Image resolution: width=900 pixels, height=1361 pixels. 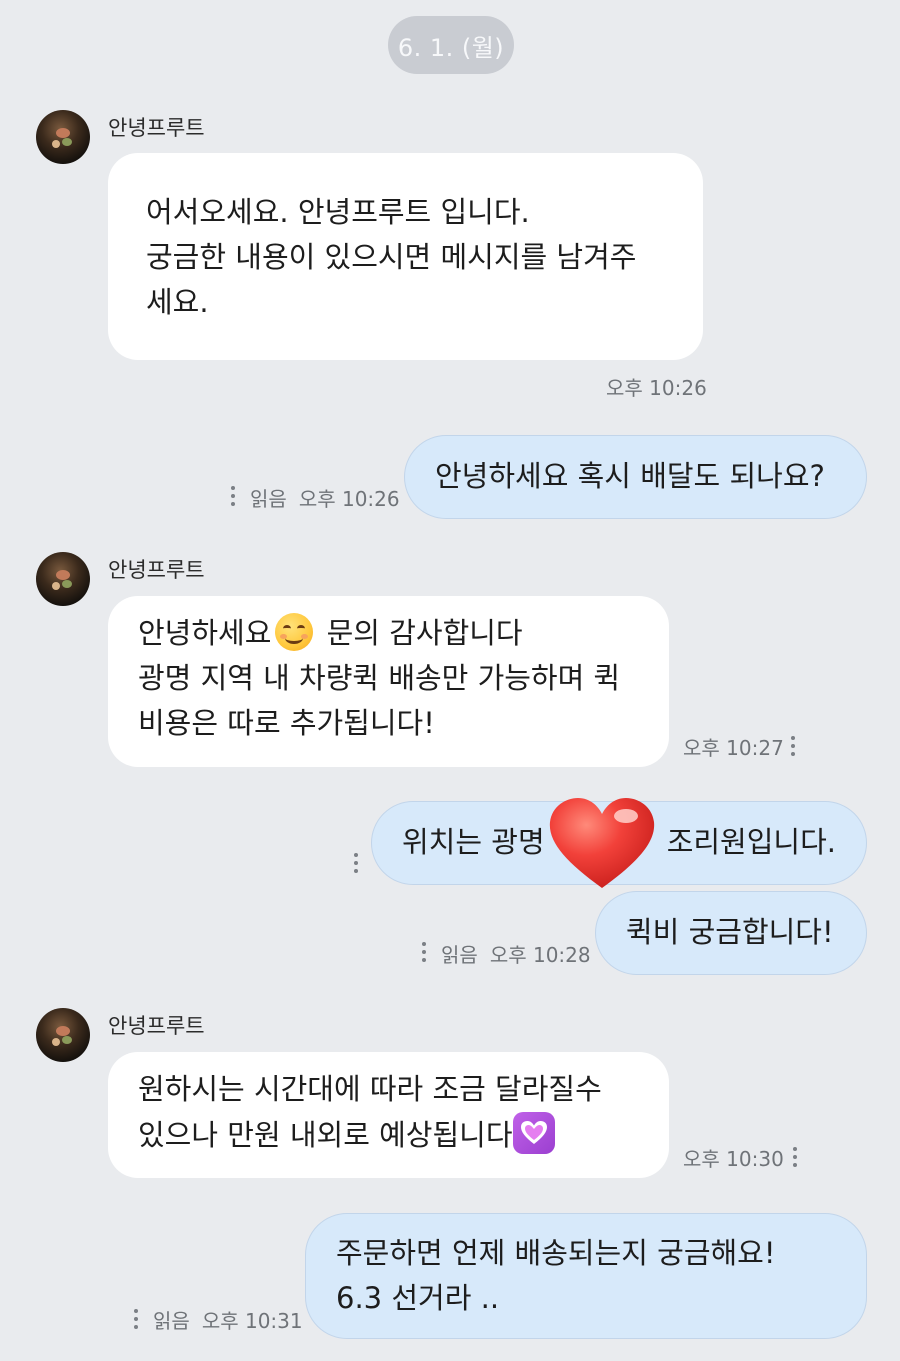 I want to click on message-line: 6.3 선거라 .., so click(x=418, y=1298).